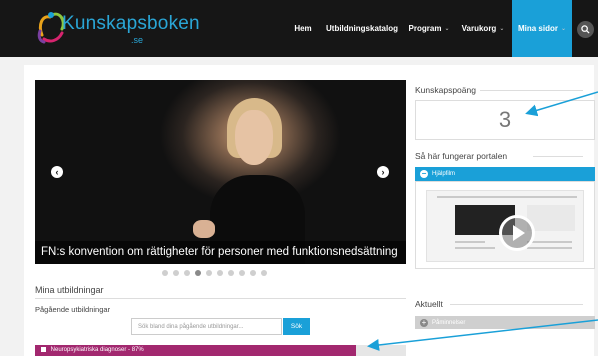 This screenshot has width=598, height=356. What do you see at coordinates (479, 28) in the screenshot?
I see `nav-item-label: Varukorg` at bounding box center [479, 28].